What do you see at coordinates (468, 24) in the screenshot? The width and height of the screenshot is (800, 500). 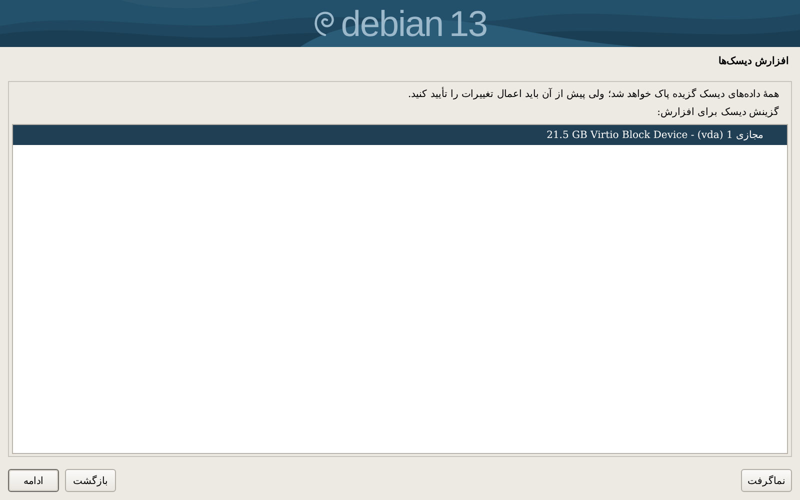 I see `version-text: 13` at bounding box center [468, 24].